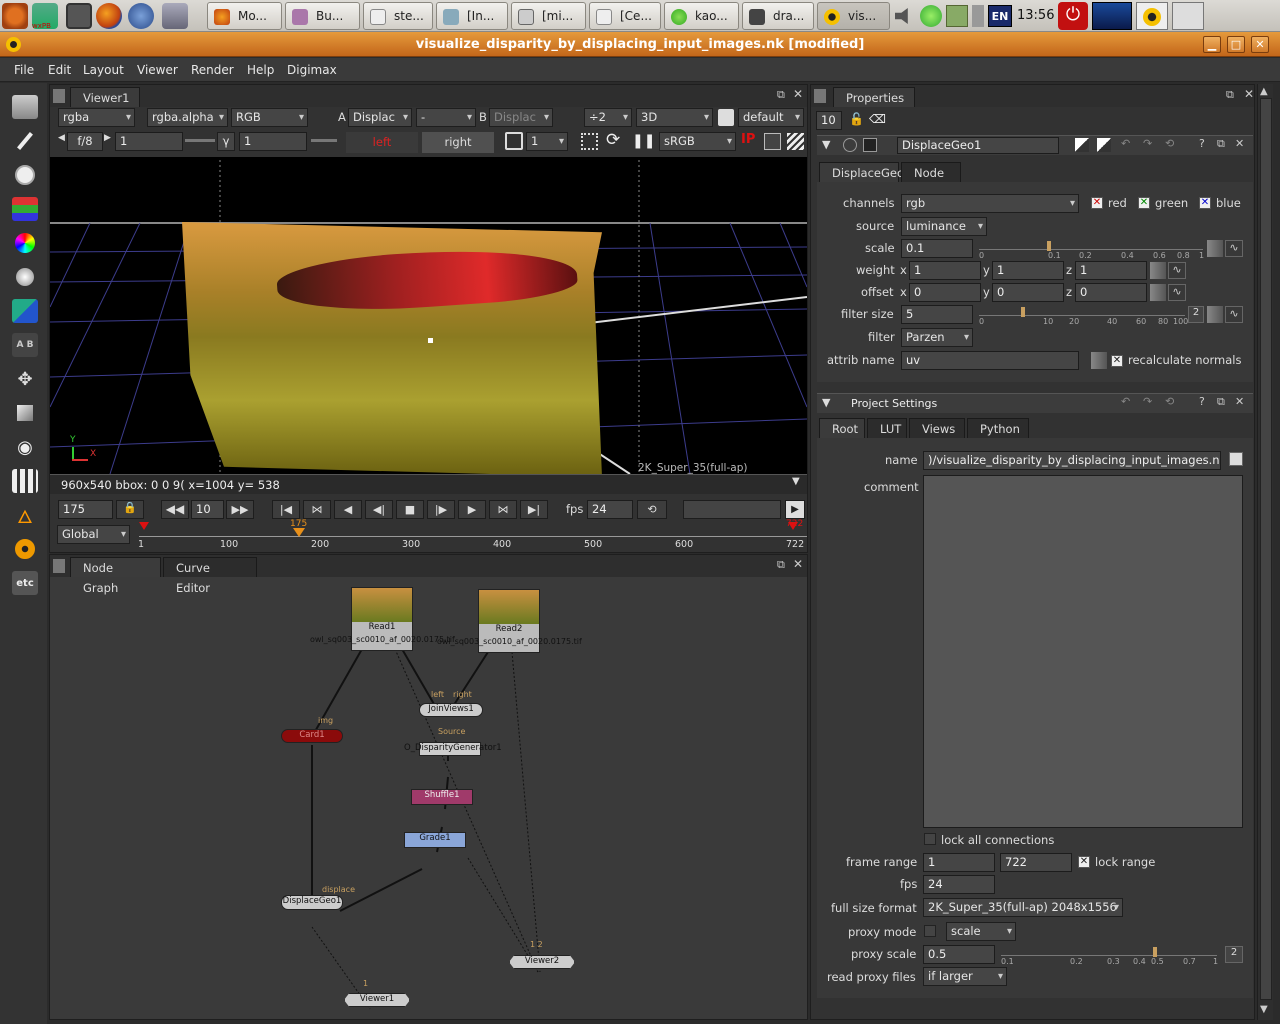  Describe the element at coordinates (472, 509) in the screenshot. I see `next-frame-button: ▶` at that location.